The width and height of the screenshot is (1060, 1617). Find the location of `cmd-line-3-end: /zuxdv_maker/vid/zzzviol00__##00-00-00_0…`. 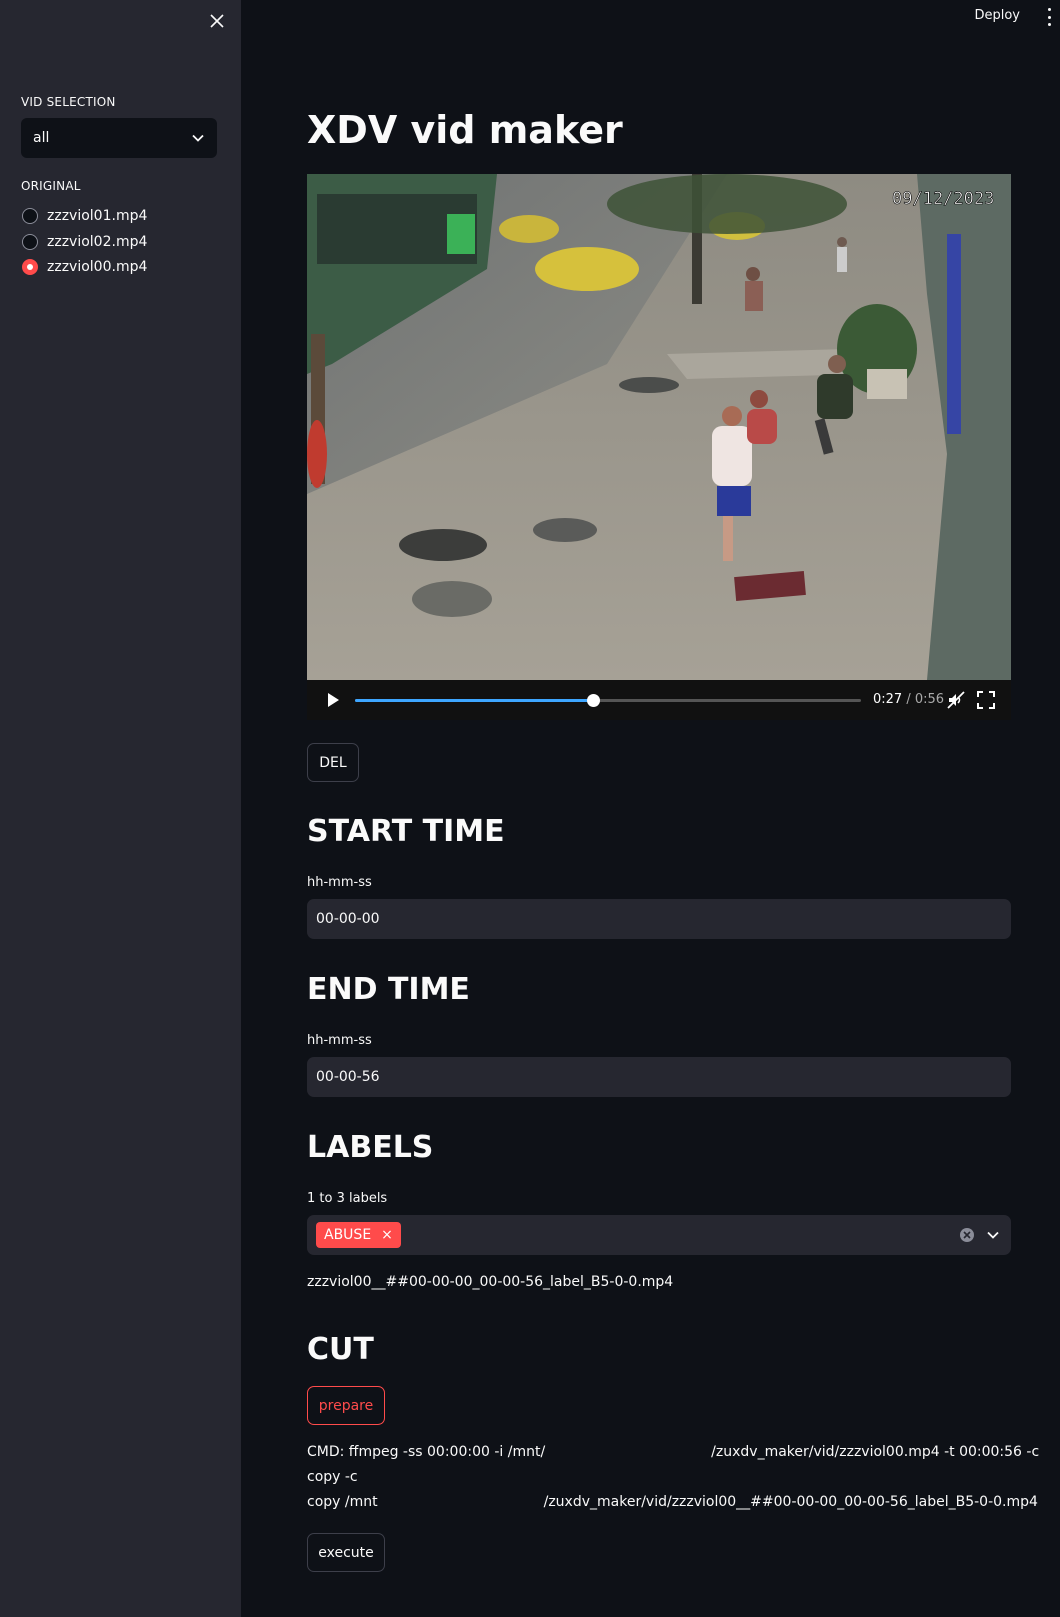

cmd-line-3-end: /zuxdv_maker/vid/zzzviol00__##00-00-00_0… is located at coordinates (790, 1502).